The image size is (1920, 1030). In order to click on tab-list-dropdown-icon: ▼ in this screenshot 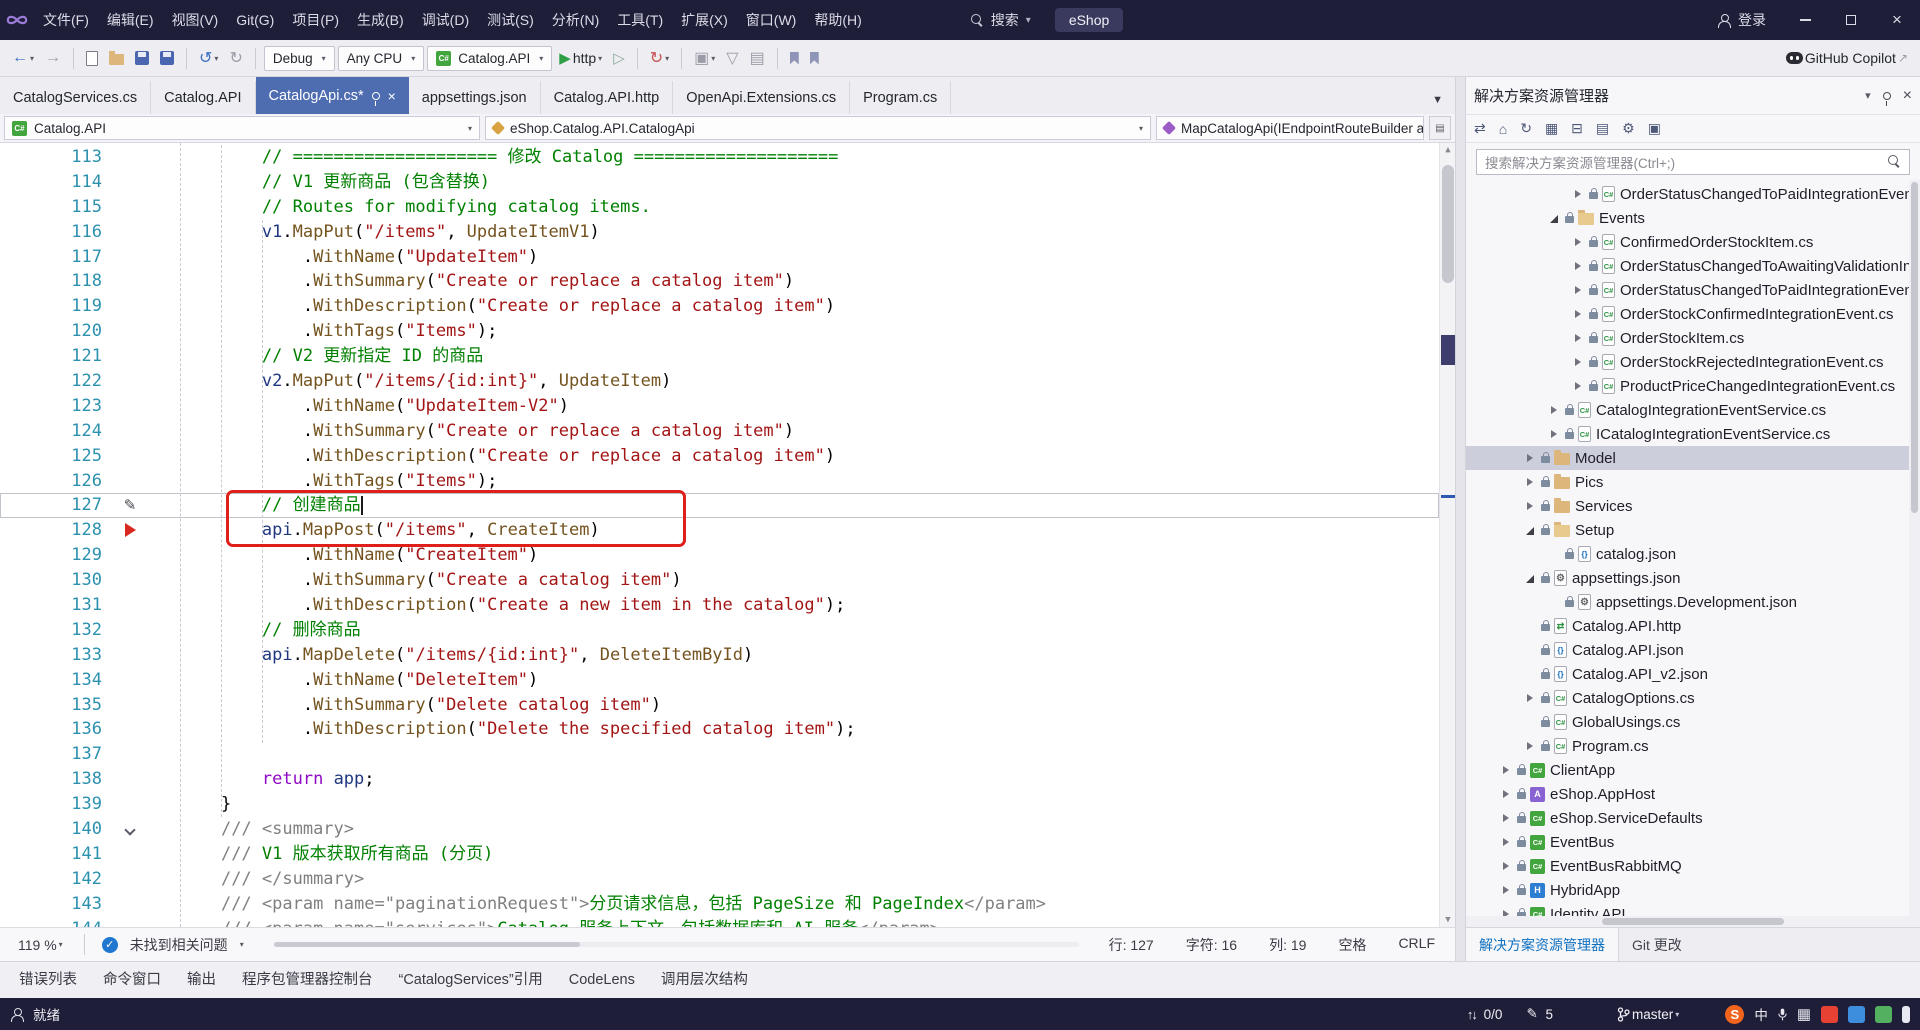, I will do `click(1443, 104)`.